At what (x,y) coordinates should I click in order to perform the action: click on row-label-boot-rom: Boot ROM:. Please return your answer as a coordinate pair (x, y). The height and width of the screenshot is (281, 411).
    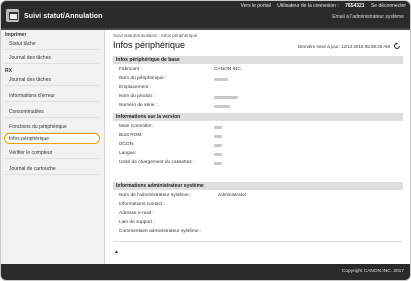
    Looking at the image, I should click on (131, 135).